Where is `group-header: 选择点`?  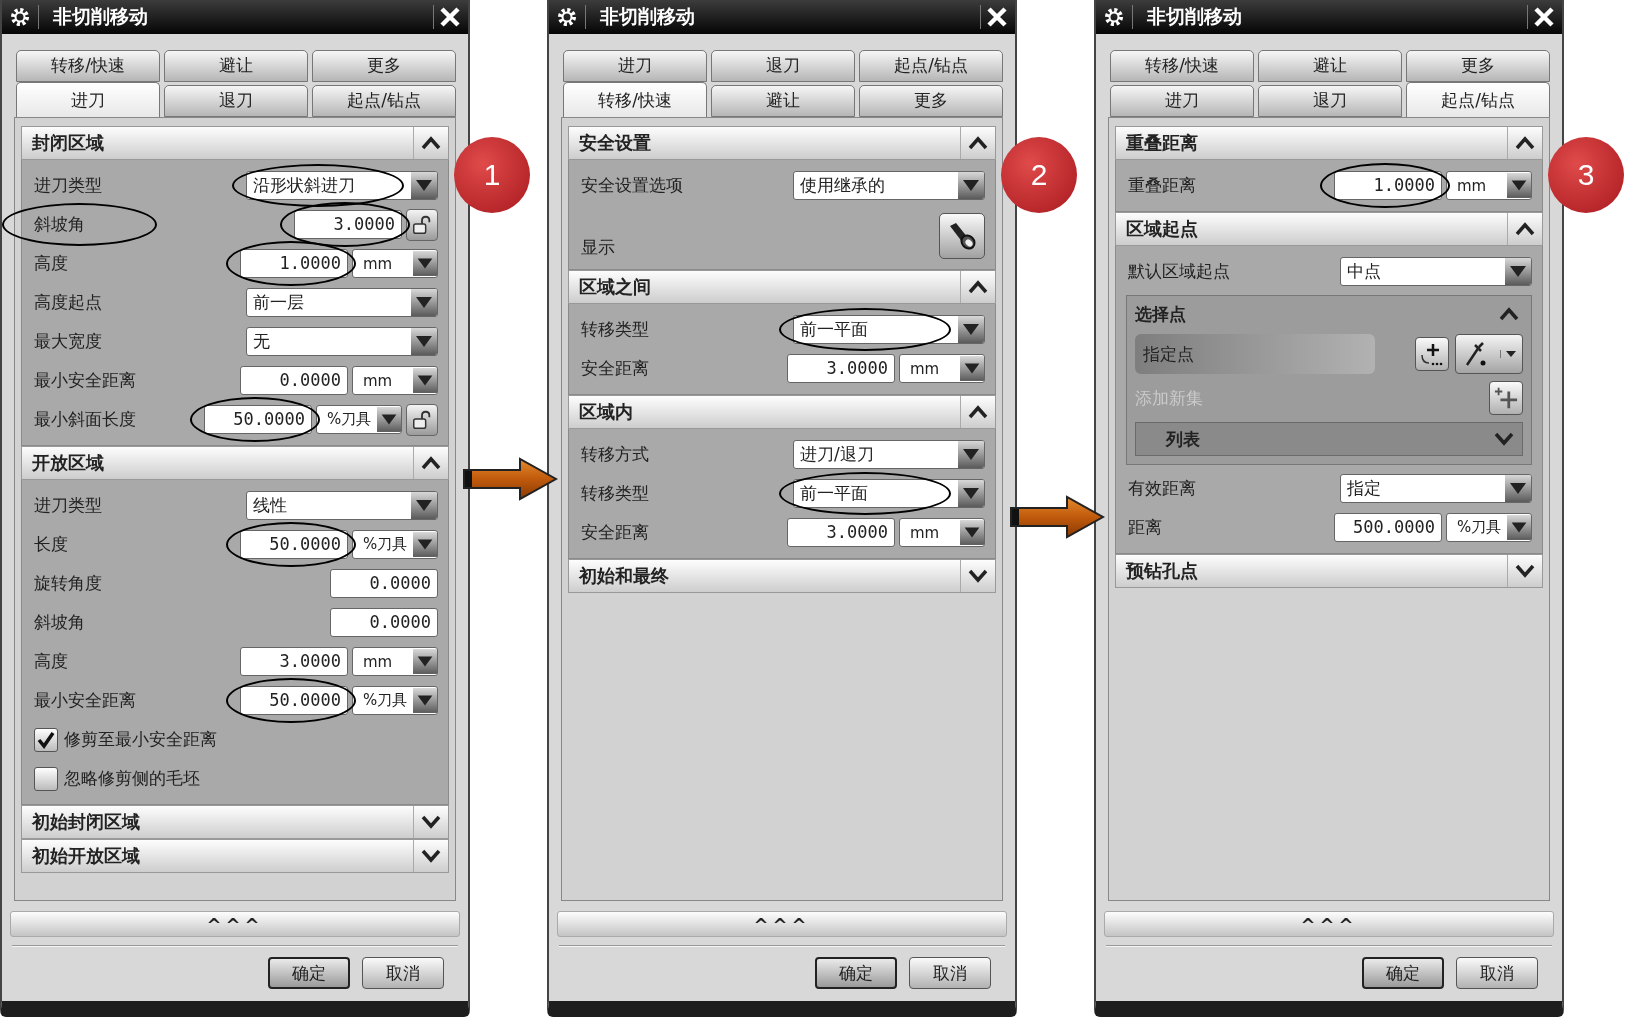
group-header: 选择点 is located at coordinates (1329, 314).